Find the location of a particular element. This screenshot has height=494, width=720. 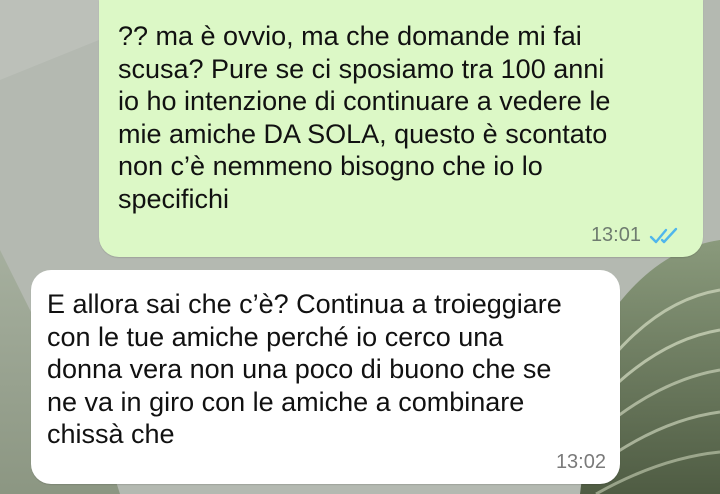

message-timestamp: 13:02 is located at coordinates (580, 462).